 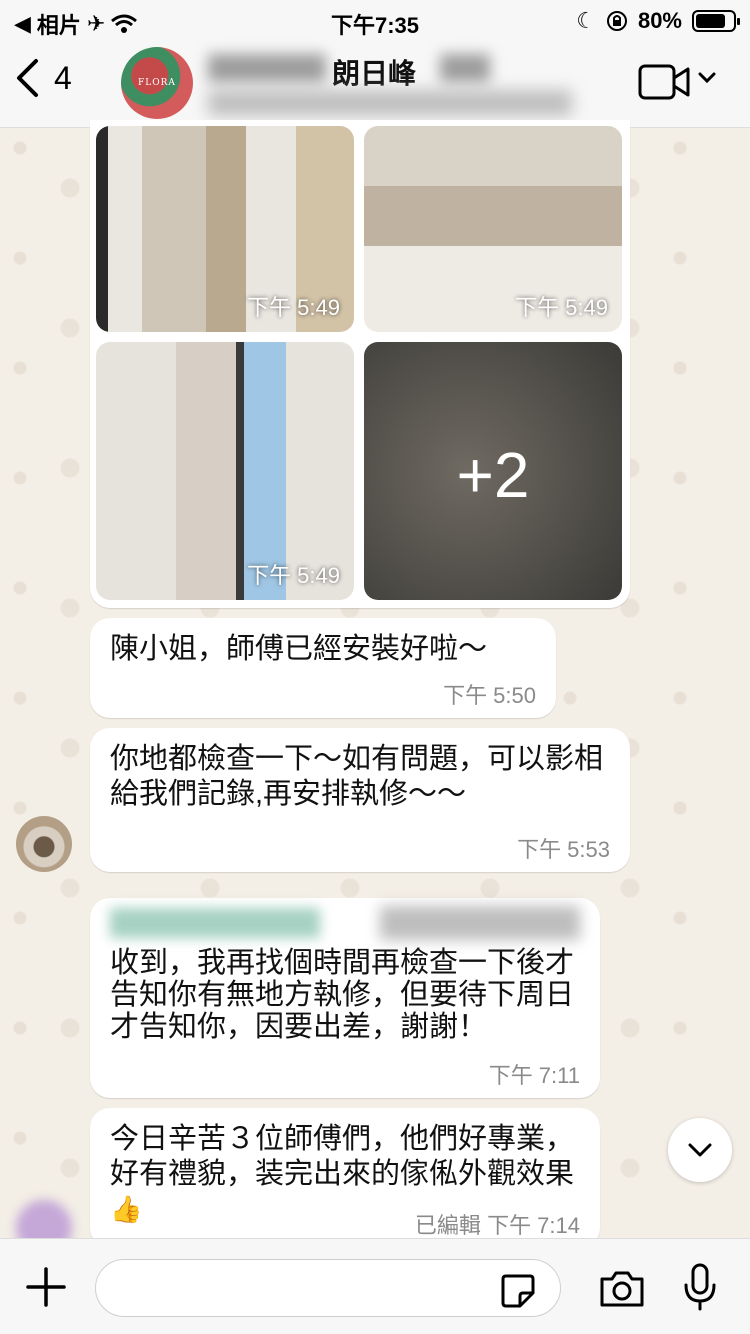 What do you see at coordinates (518, 1291) in the screenshot?
I see `sticker-icon` at bounding box center [518, 1291].